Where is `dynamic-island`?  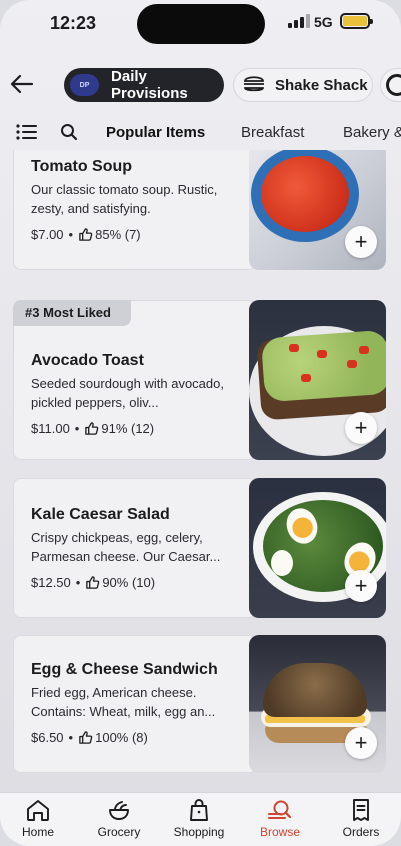 dynamic-island is located at coordinates (201, 24).